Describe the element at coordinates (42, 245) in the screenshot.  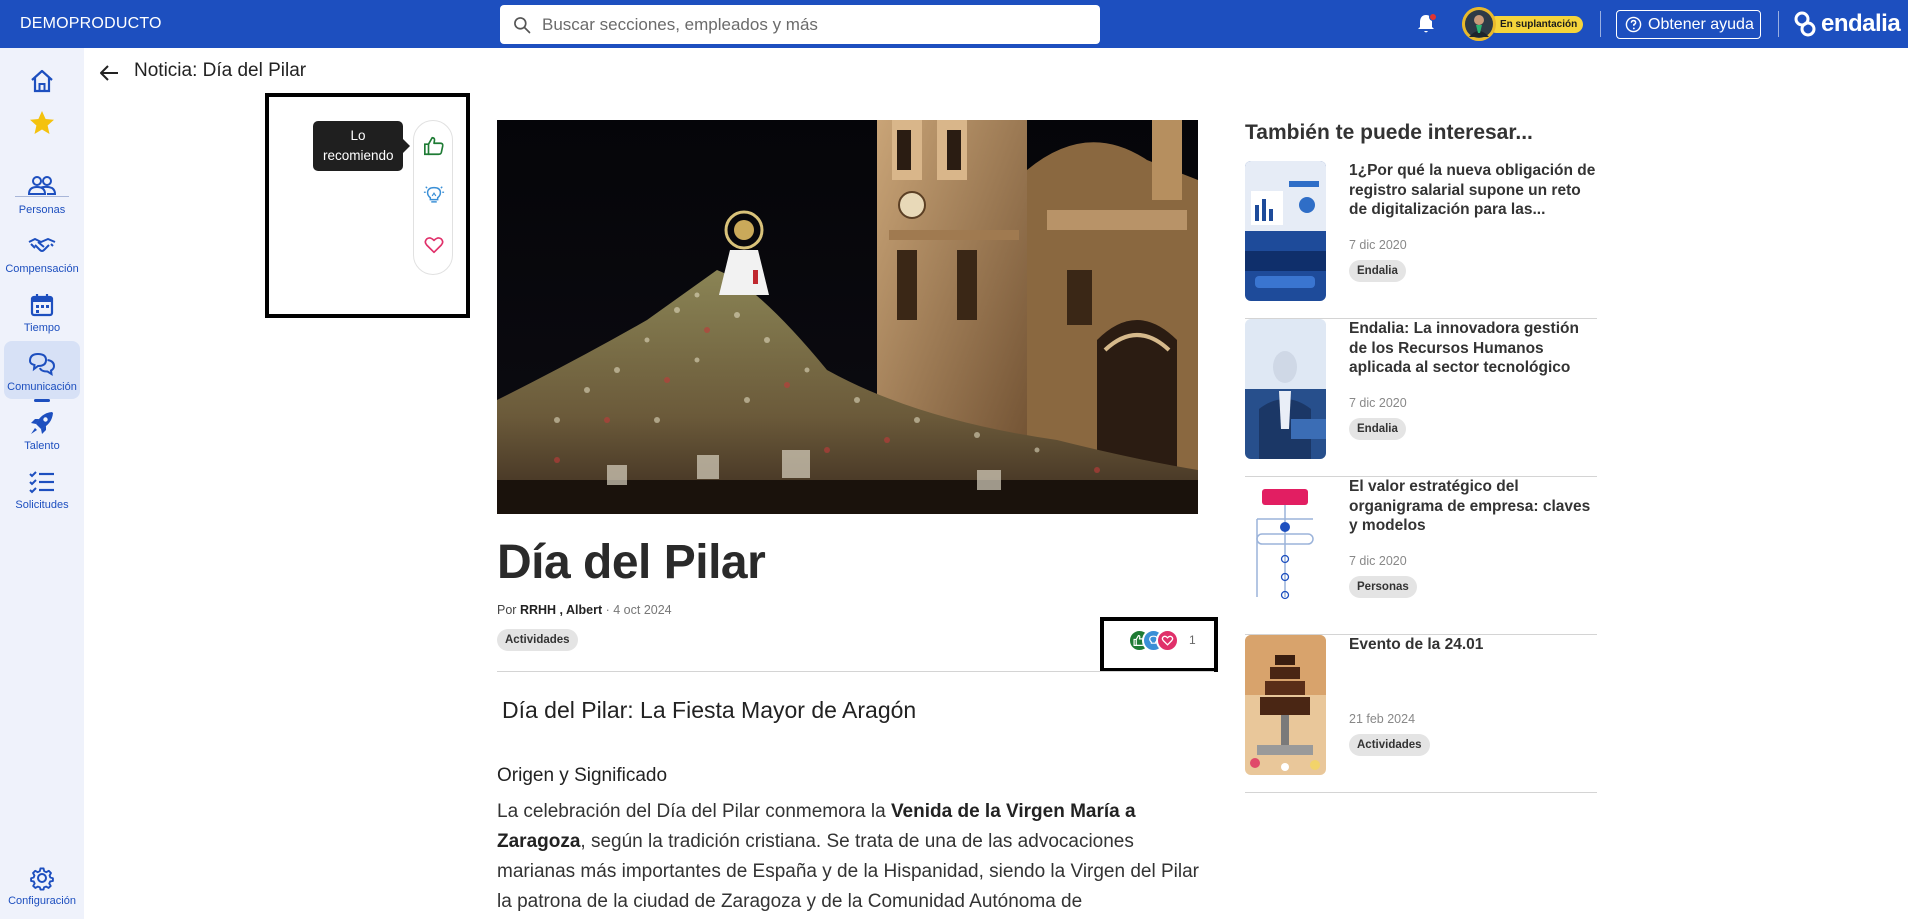
I see `handshake-icon` at that location.